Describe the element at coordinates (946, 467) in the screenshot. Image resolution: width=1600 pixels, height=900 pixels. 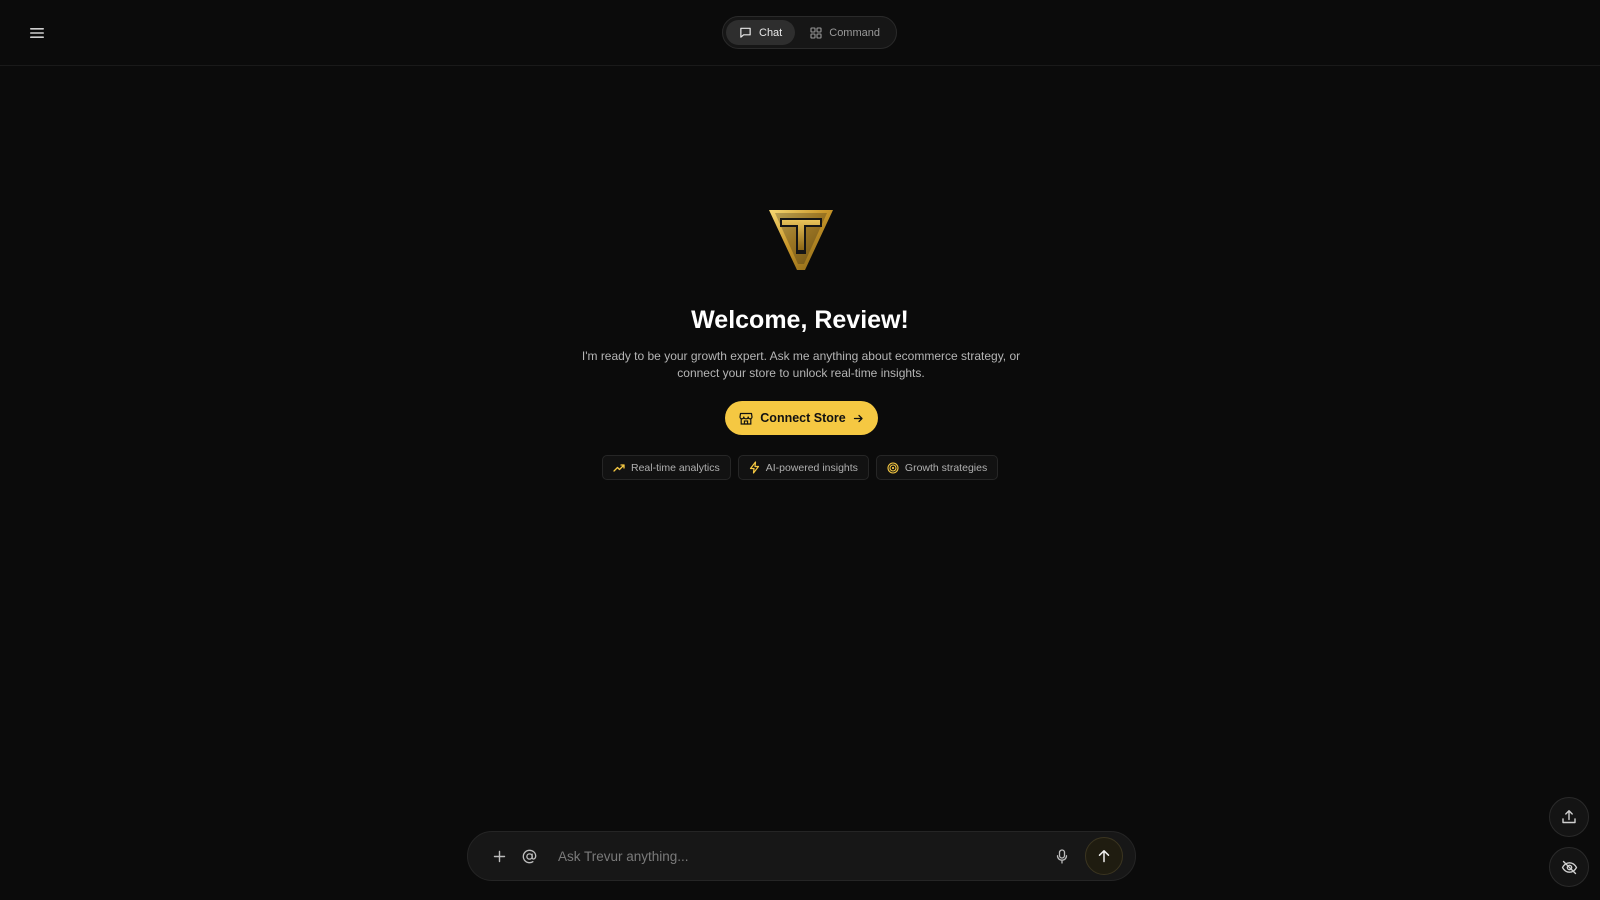
I see `feature-chip-label: Growth strategies` at that location.